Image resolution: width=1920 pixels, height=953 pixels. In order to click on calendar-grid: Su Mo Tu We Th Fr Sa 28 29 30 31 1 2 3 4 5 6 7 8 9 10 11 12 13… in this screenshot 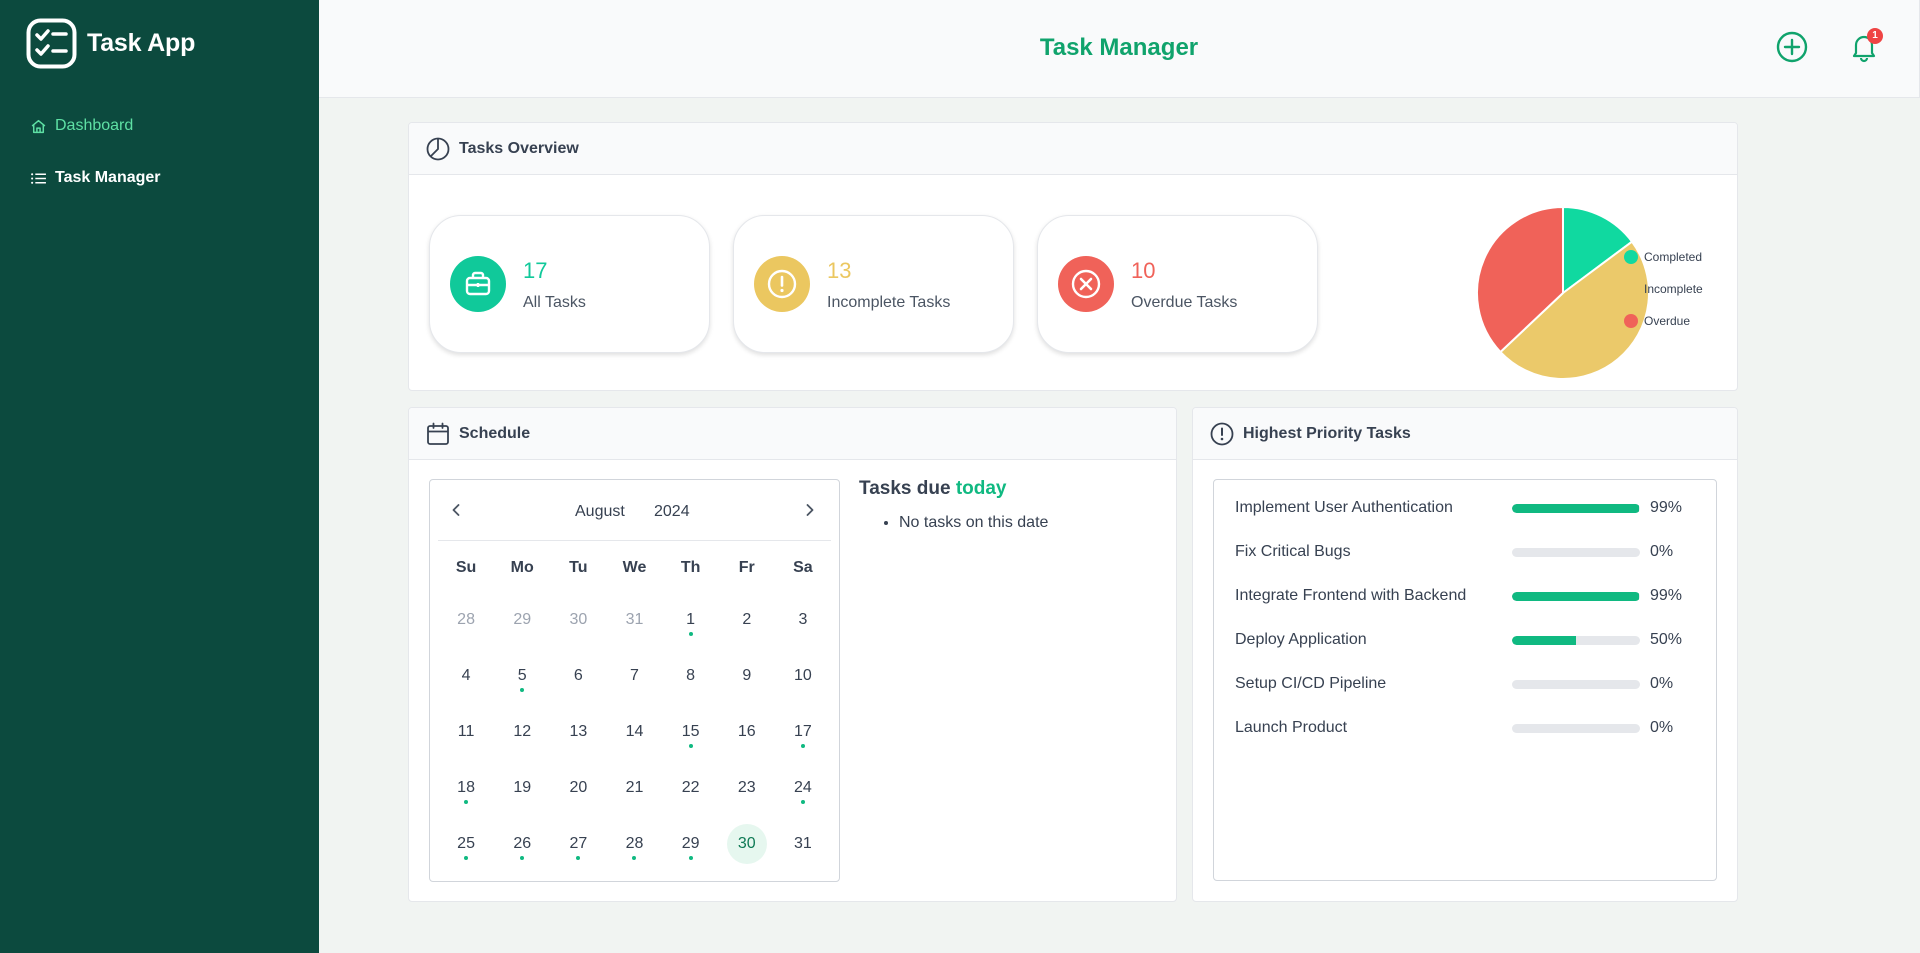, I will do `click(634, 708)`.